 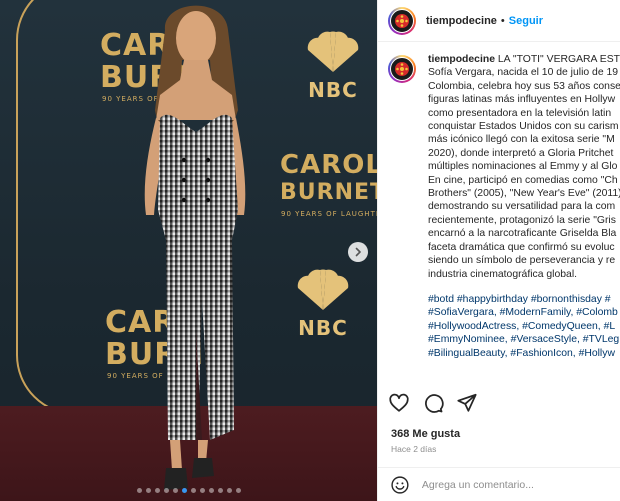 I want to click on caption-line: En cine, participó en comedias como "Ch, so click(x=523, y=180).